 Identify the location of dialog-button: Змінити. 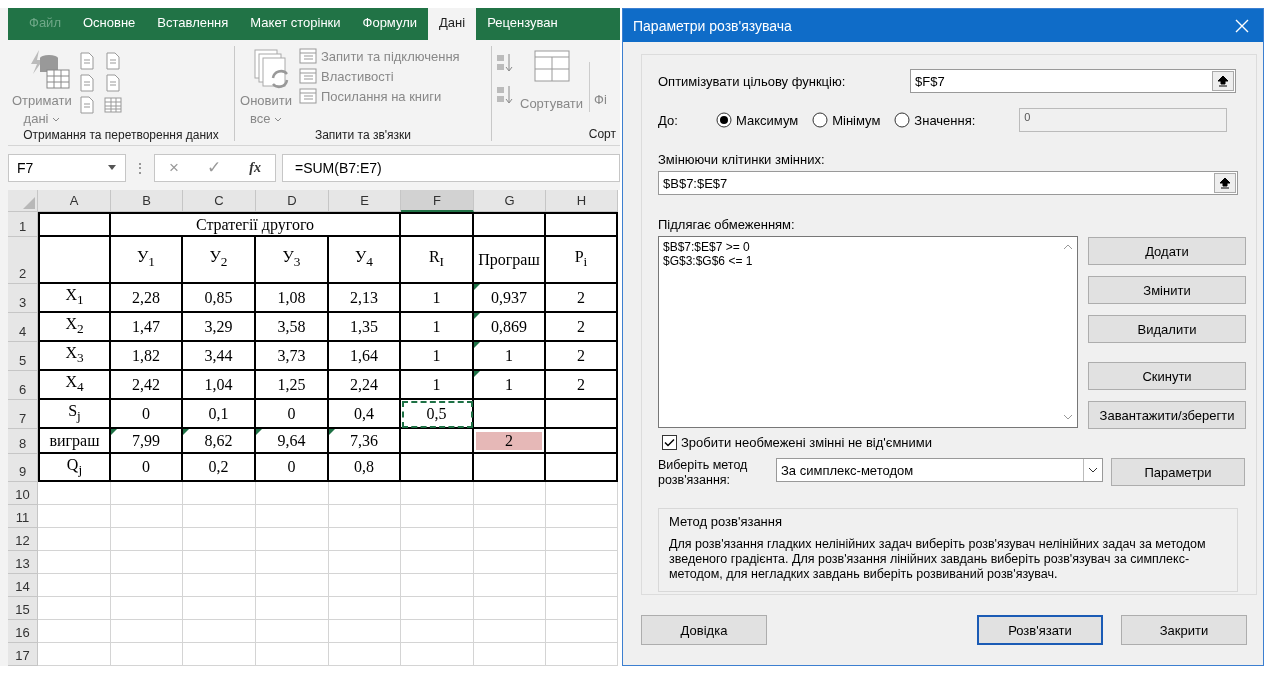
(1167, 290).